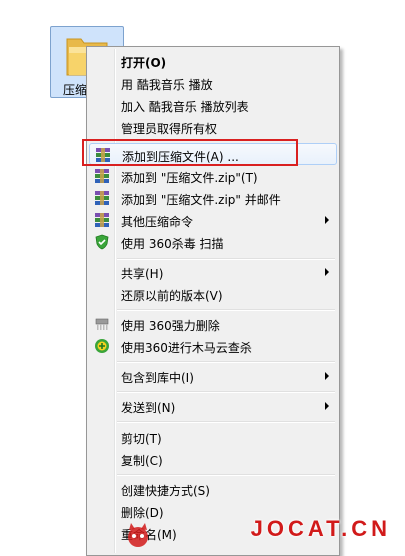 This screenshot has width=405, height=556. Describe the element at coordinates (102, 346) in the screenshot. I see `360-trojan-icon` at that location.